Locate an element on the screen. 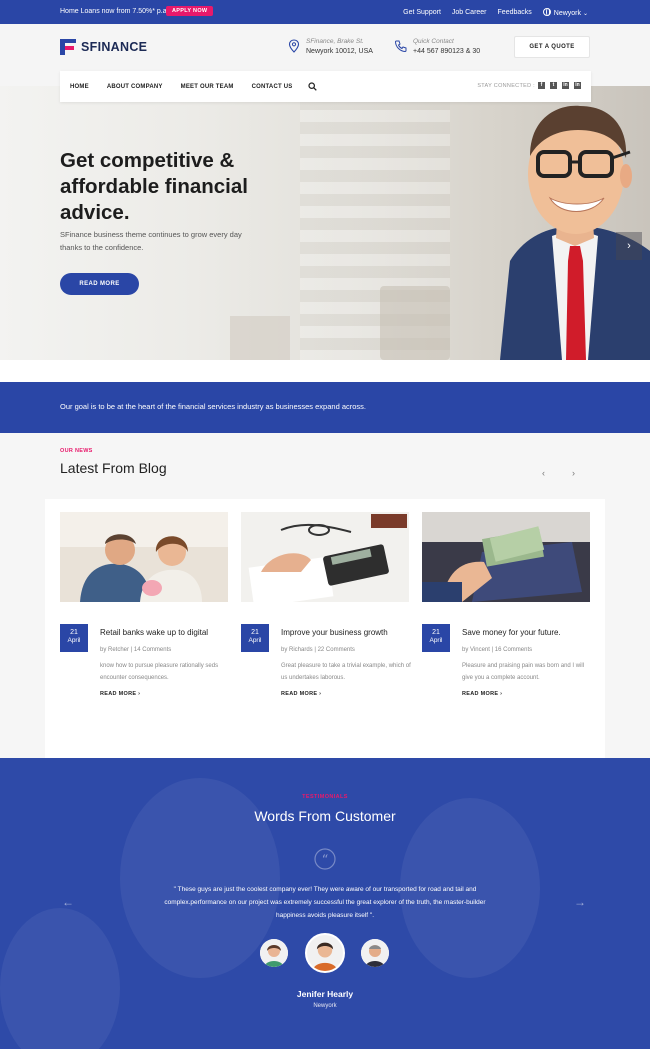  blog-kicker: OUR NEWS is located at coordinates (76, 451).